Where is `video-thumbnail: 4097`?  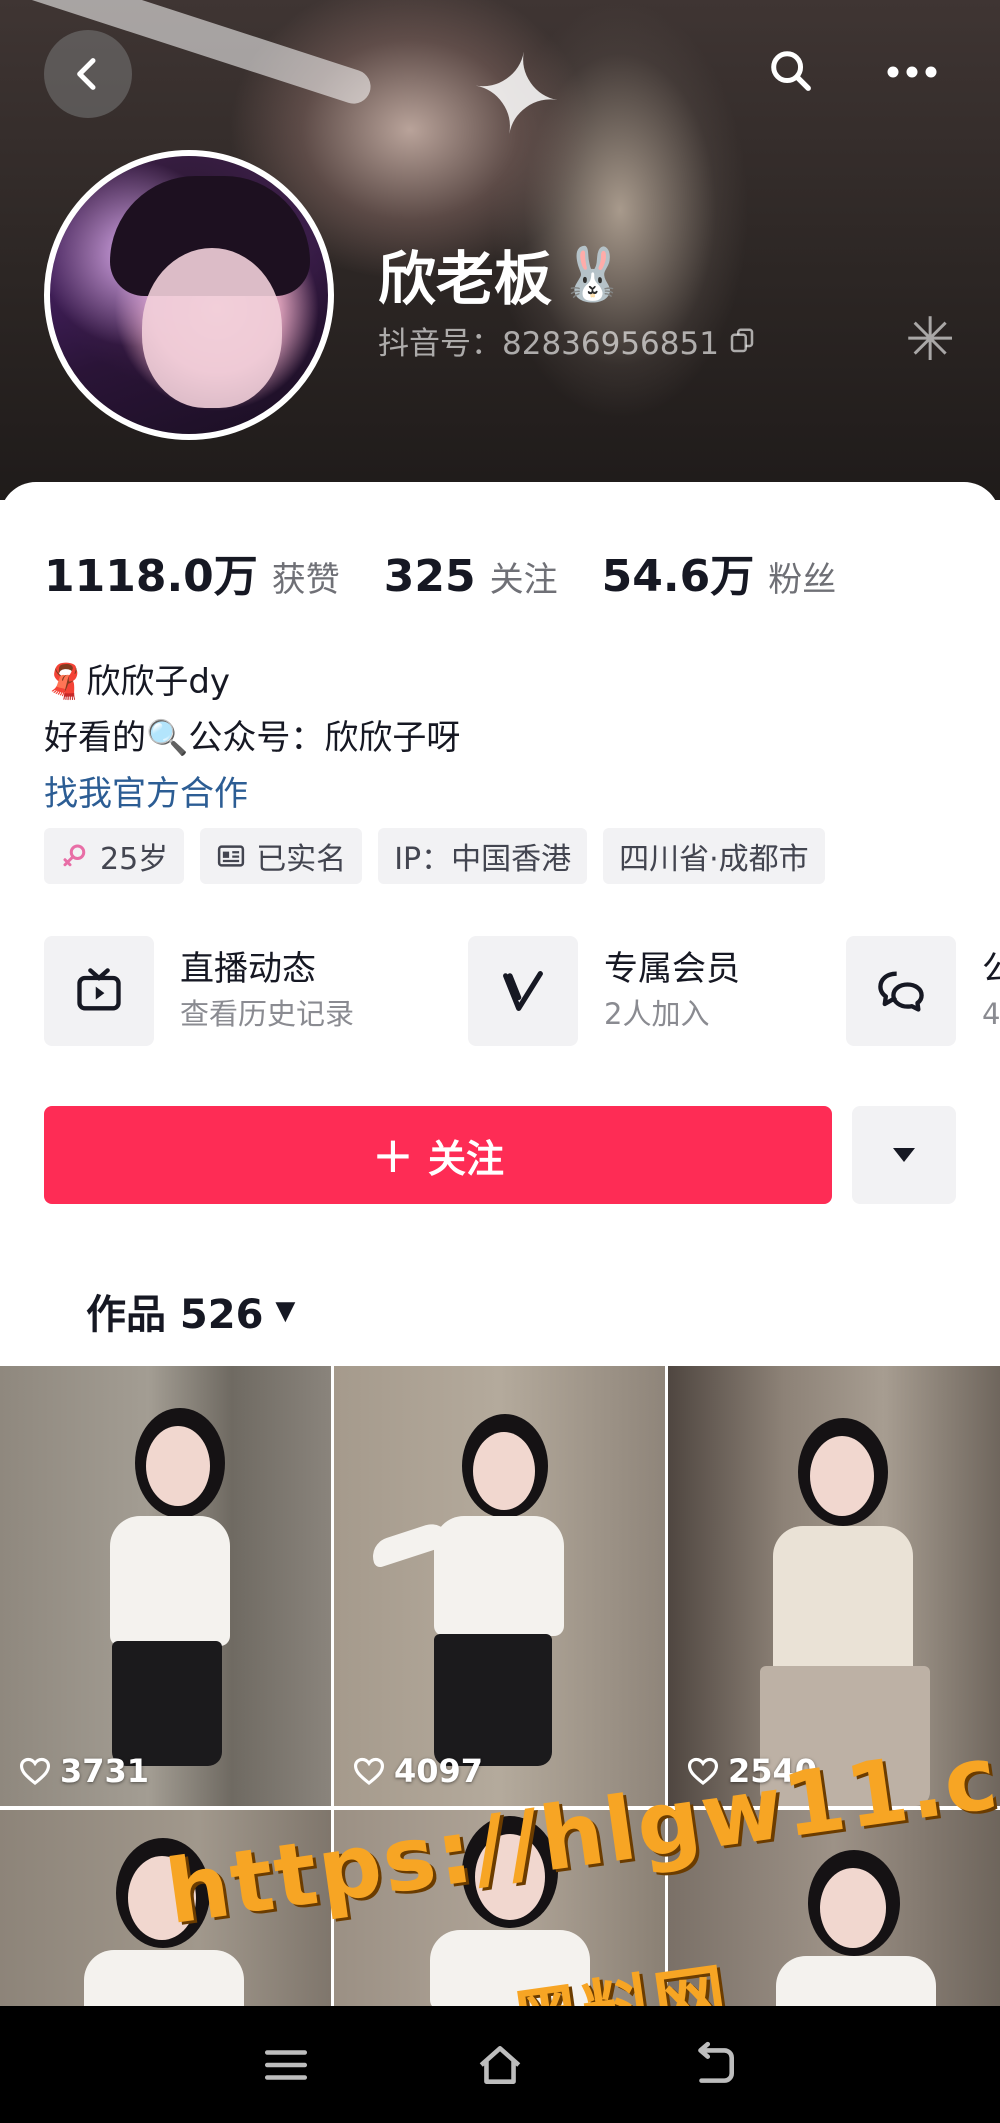 video-thumbnail: 4097 is located at coordinates (499, 1586).